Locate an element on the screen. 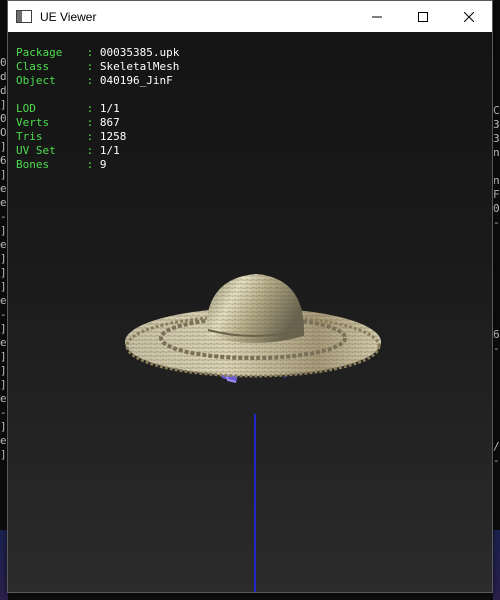  window-title: UE Viewer is located at coordinates (68, 16).